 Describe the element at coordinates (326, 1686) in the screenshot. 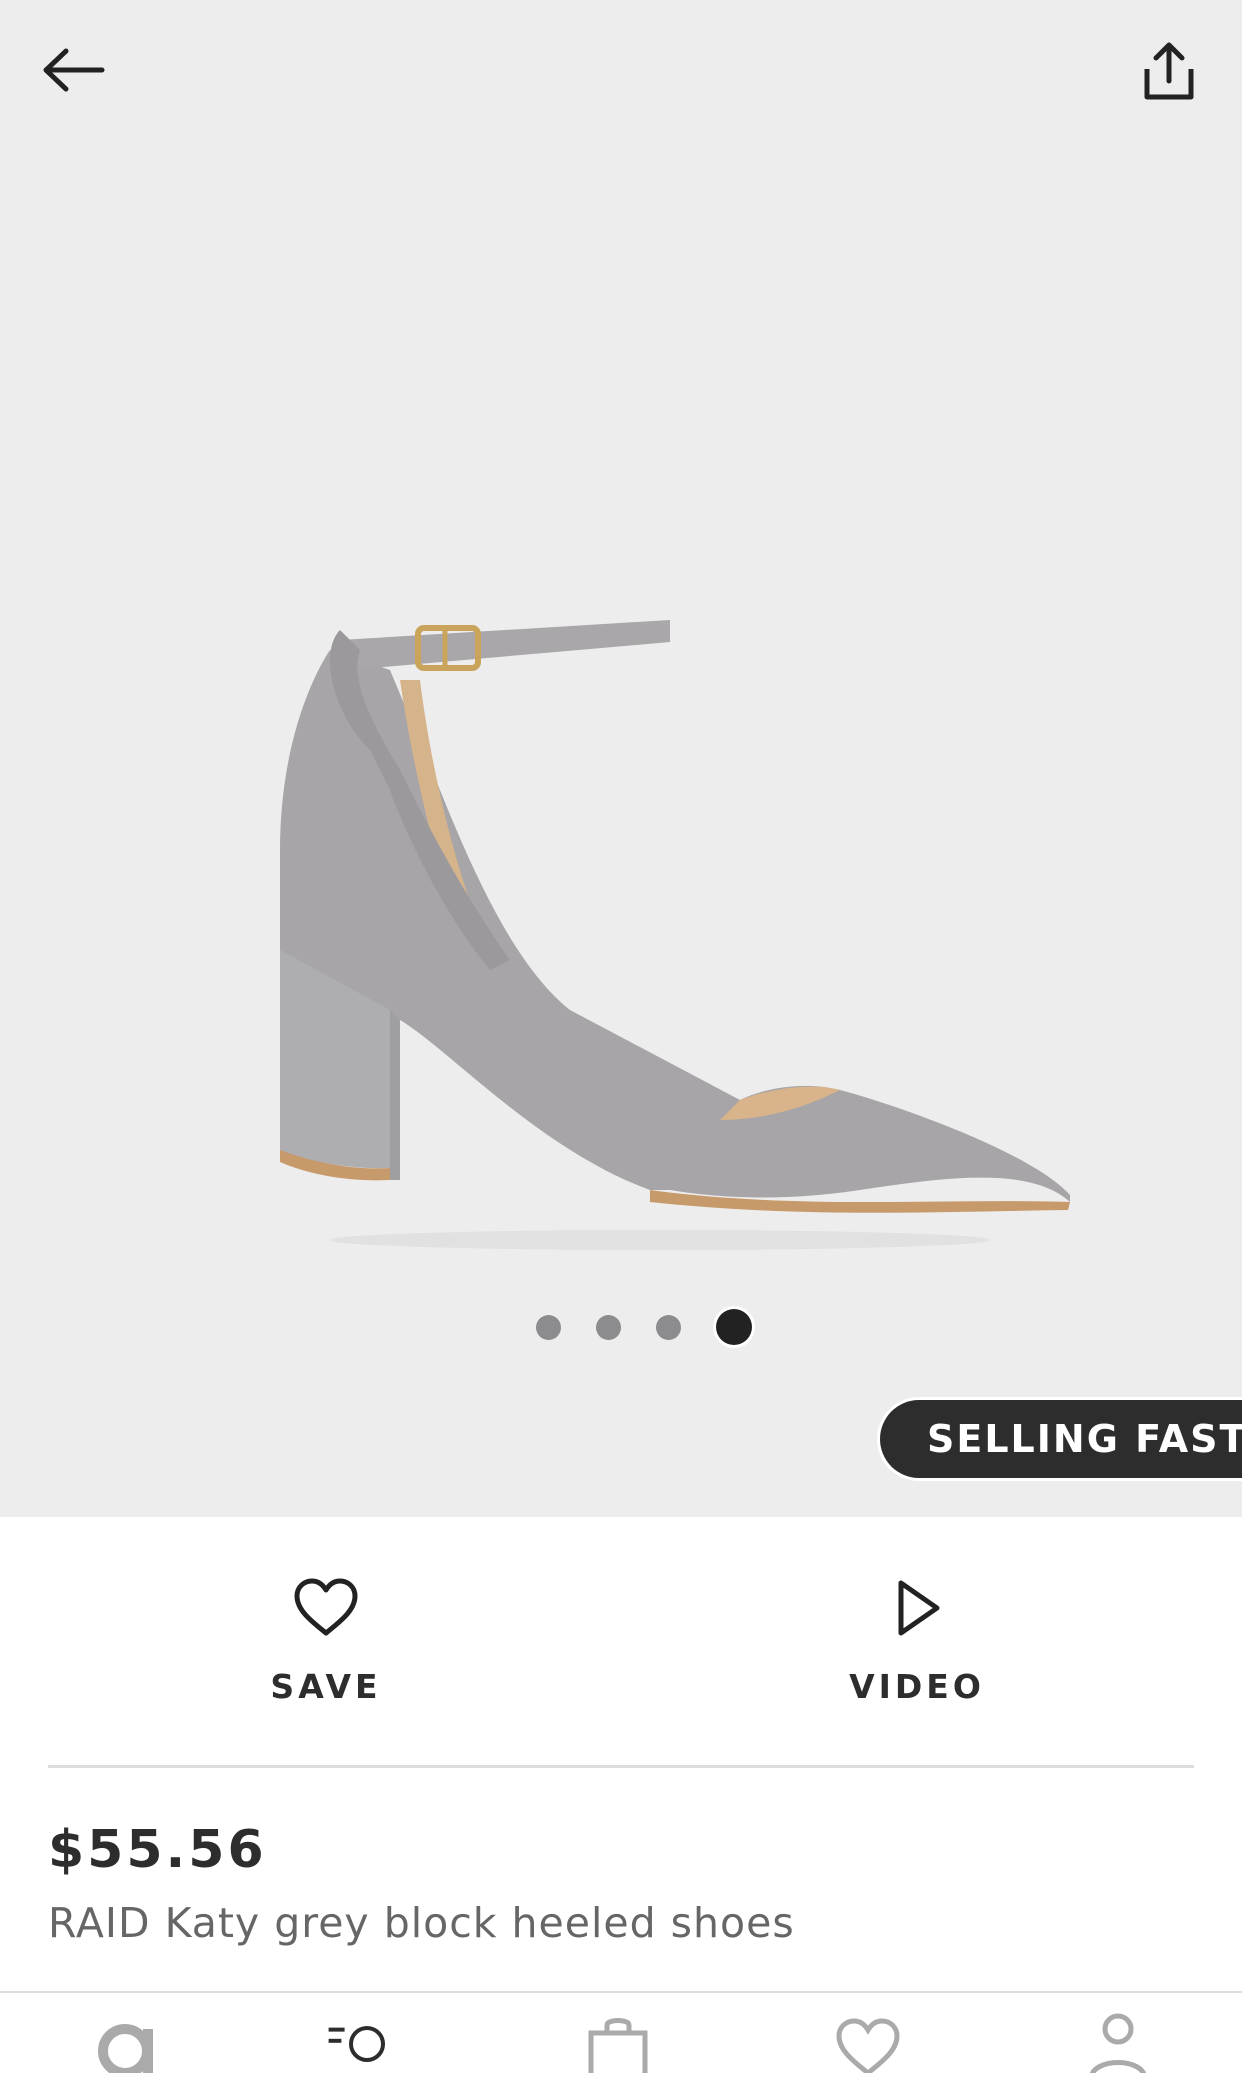

I see `save-label: SAVE` at that location.